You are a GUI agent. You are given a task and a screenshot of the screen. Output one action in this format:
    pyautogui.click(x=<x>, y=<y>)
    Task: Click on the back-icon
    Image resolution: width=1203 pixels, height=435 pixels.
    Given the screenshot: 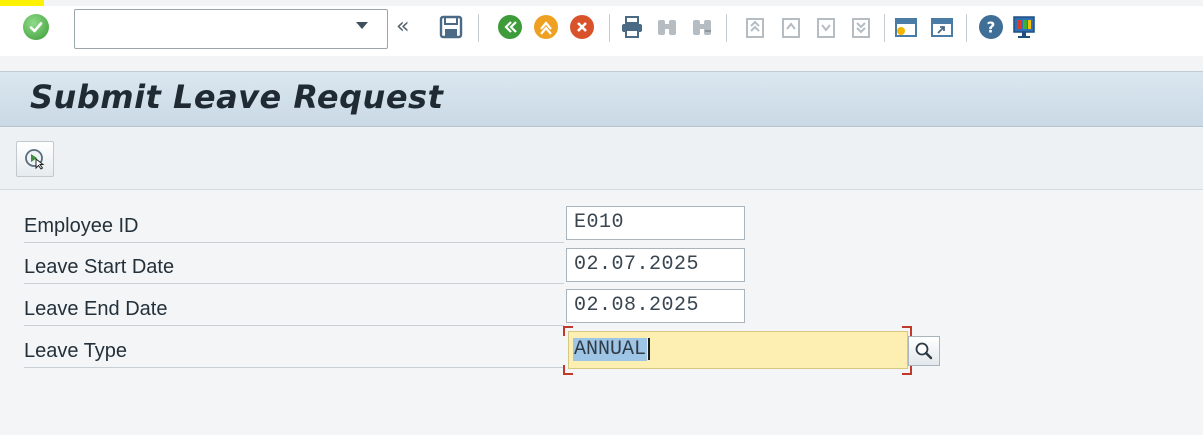 What is the action you would take?
    pyautogui.click(x=510, y=27)
    